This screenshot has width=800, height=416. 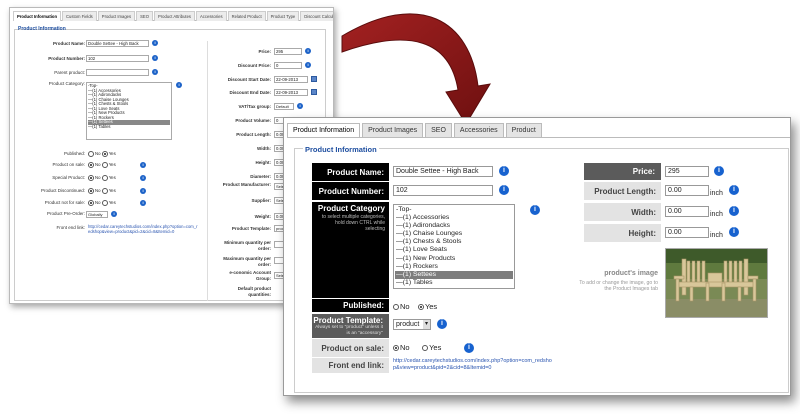 I want to click on back-width-label: Width:, so click(x=264, y=148).